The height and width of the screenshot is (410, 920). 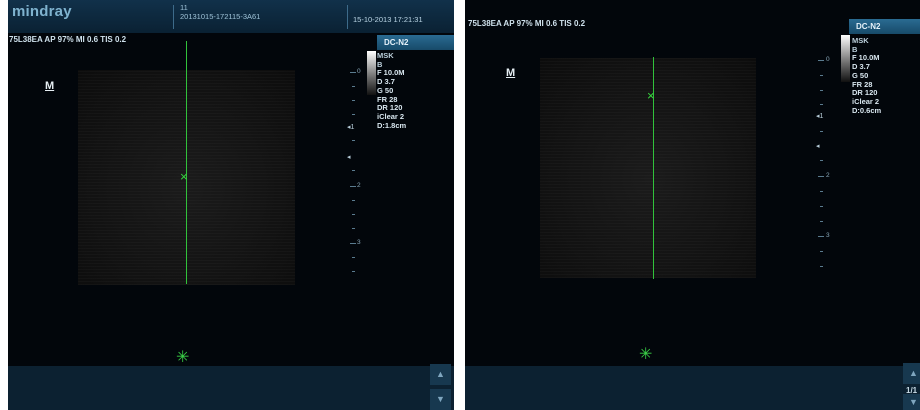 What do you see at coordinates (388, 19) in the screenshot?
I see `date-time: 15-10-2013 17:21:31` at bounding box center [388, 19].